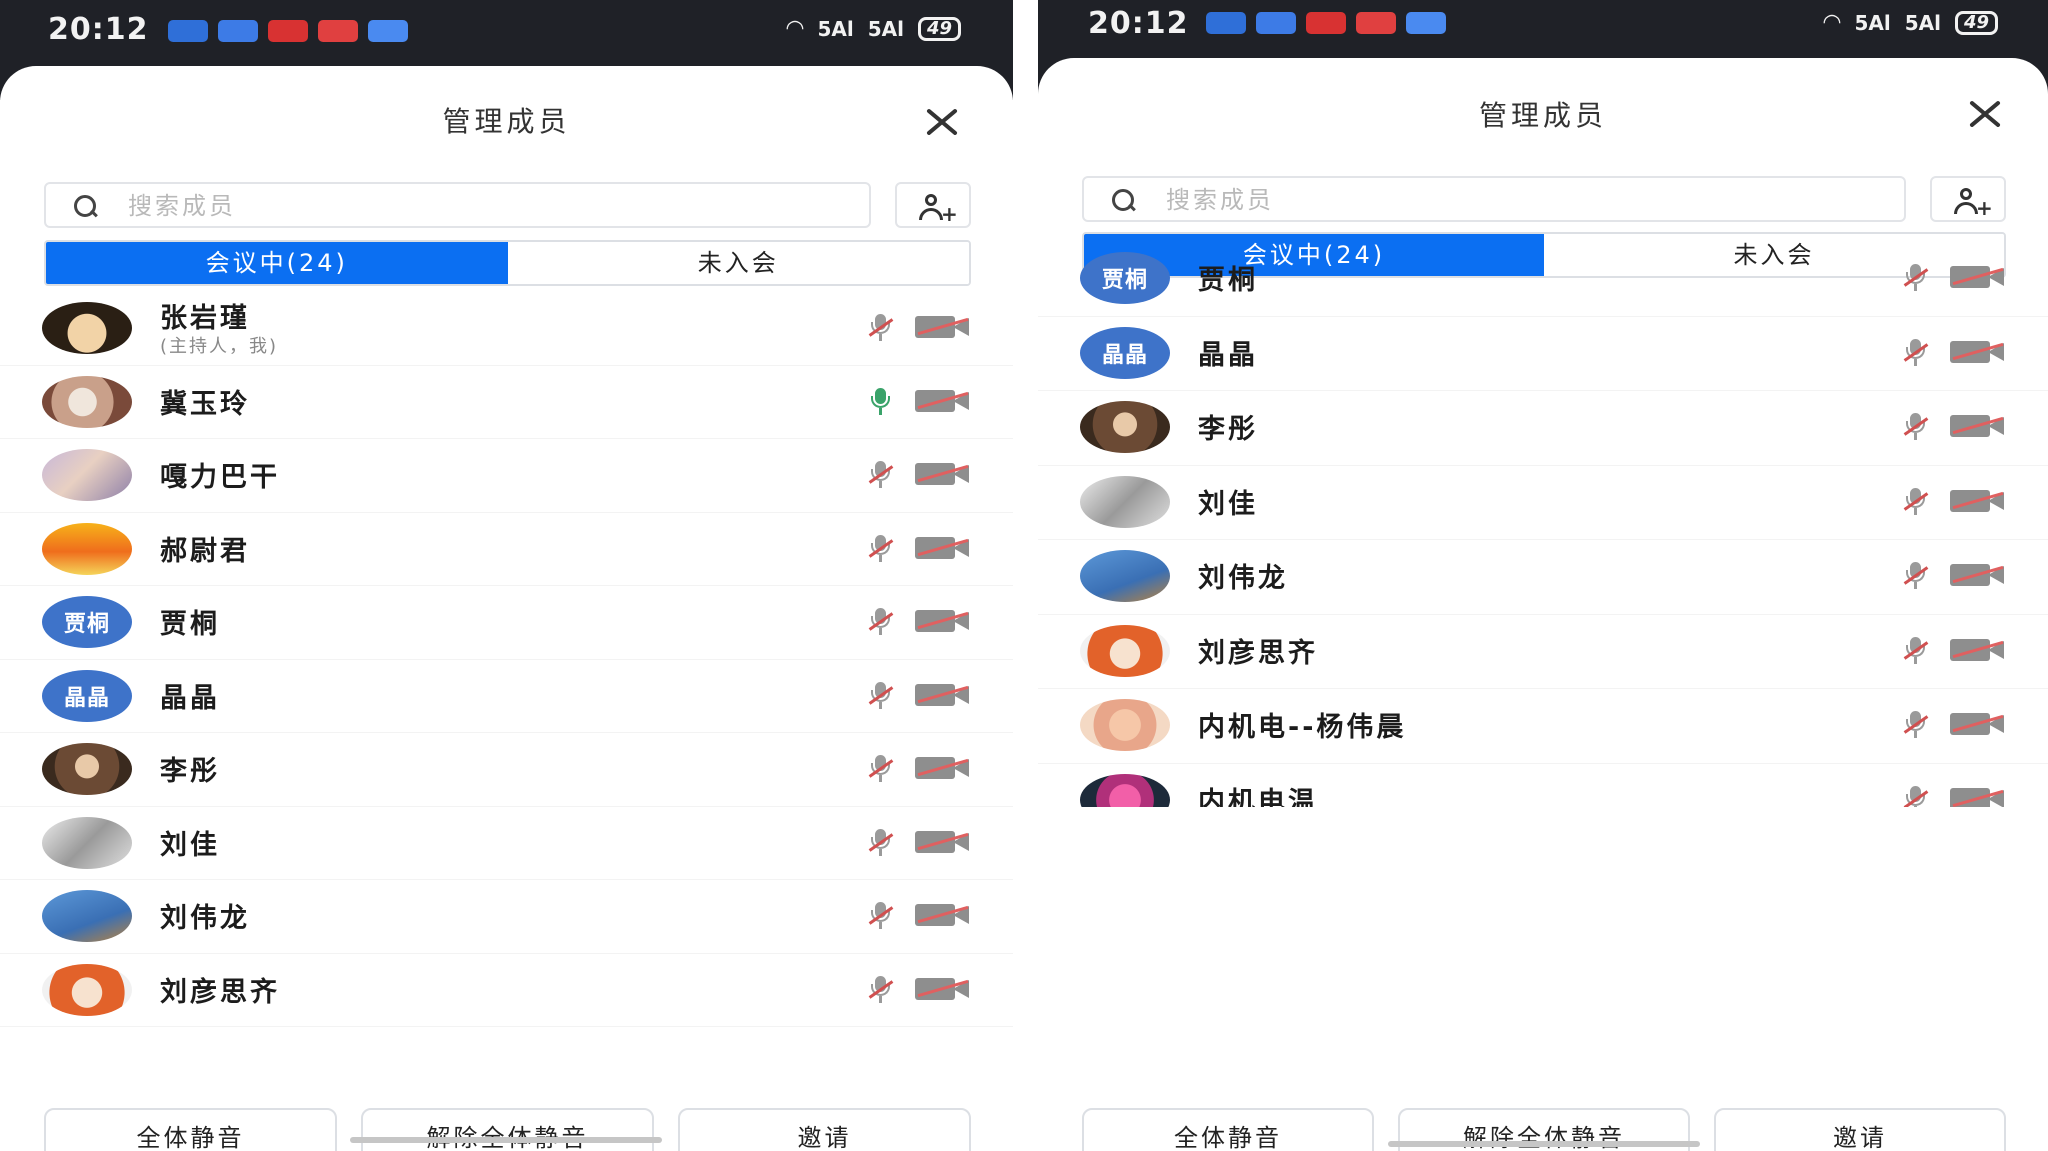  What do you see at coordinates (87, 622) in the screenshot?
I see `avatar: 贾桐` at bounding box center [87, 622].